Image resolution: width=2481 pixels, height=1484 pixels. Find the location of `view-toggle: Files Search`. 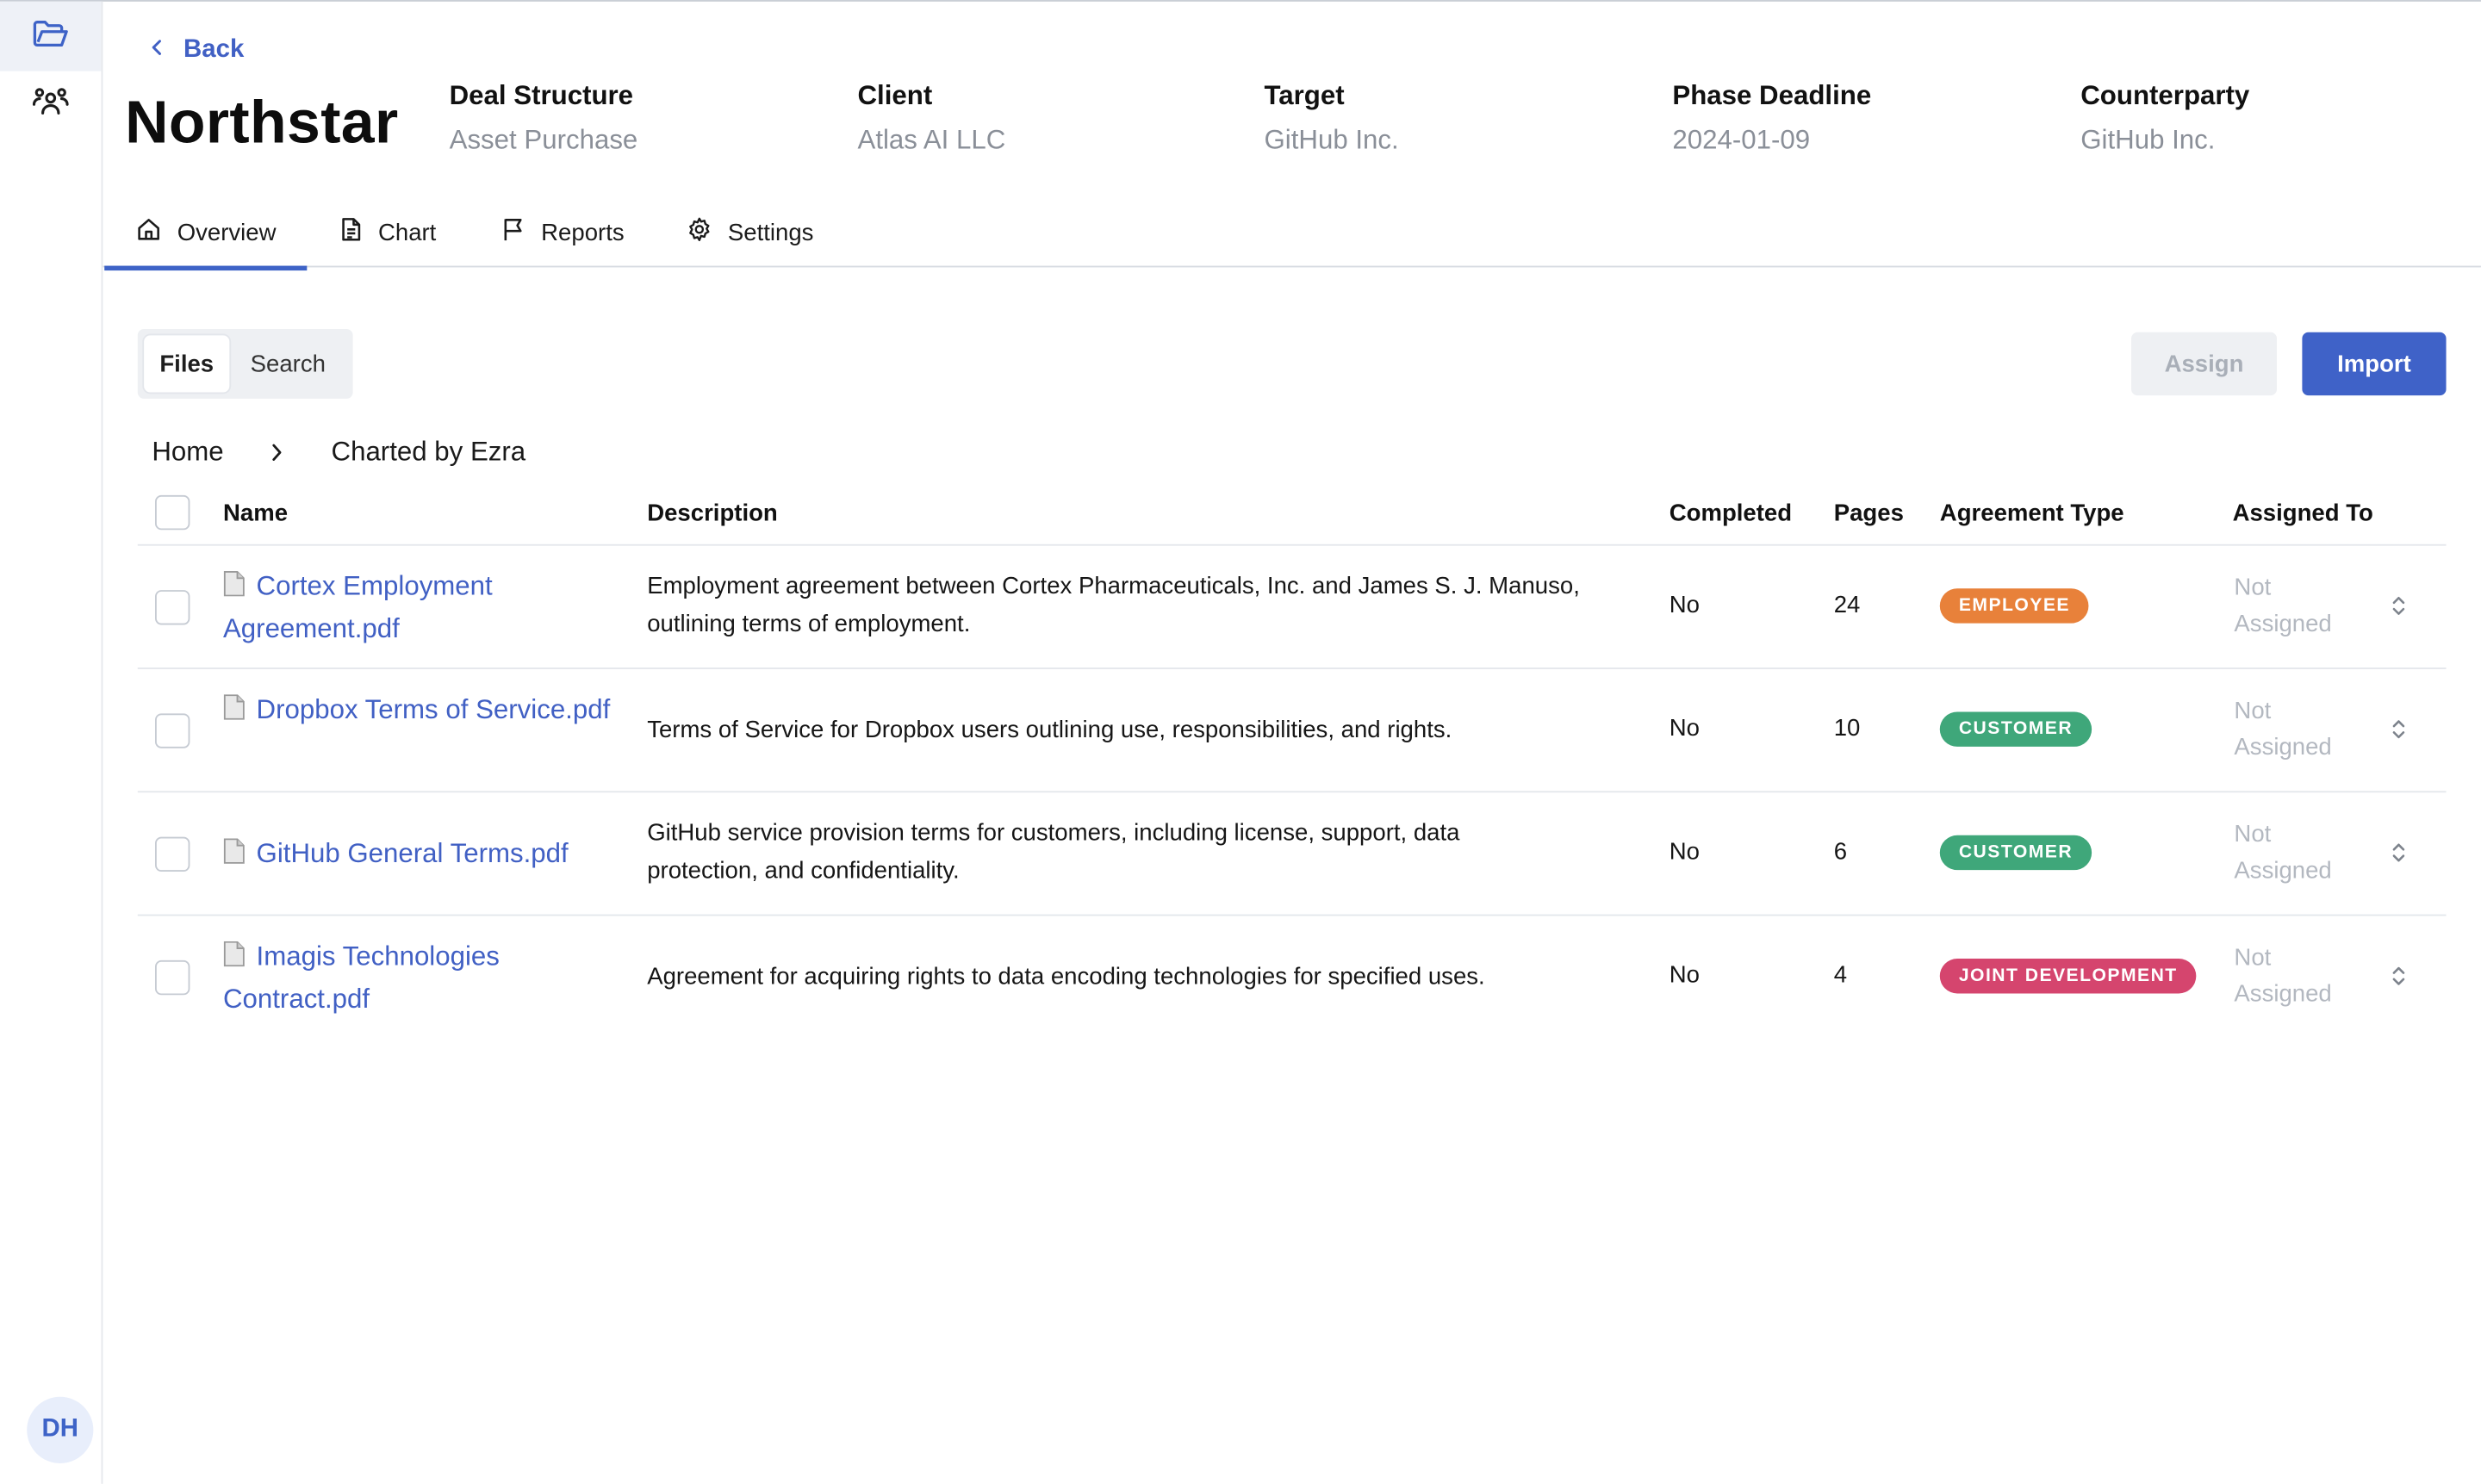

view-toggle: Files Search is located at coordinates (245, 364).